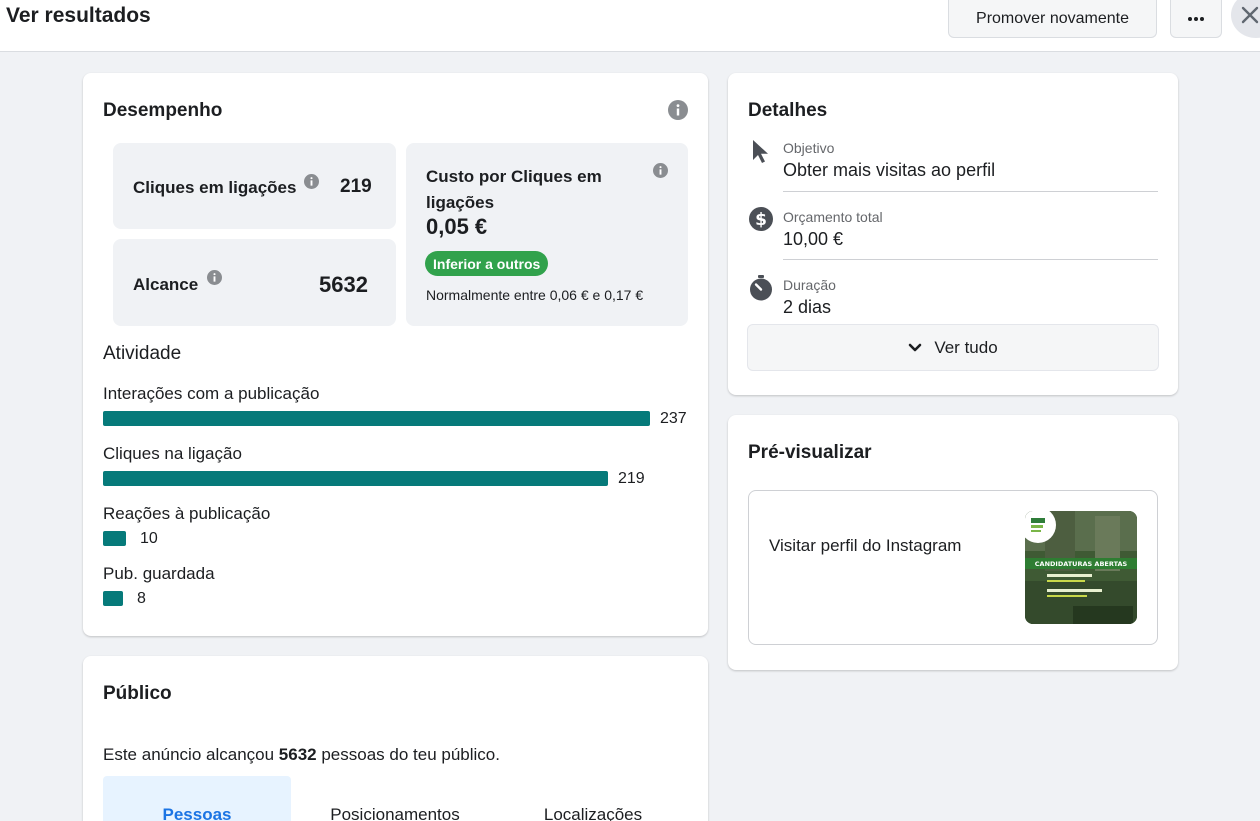 The image size is (1260, 821). I want to click on tab-people: Pessoas, so click(197, 798).